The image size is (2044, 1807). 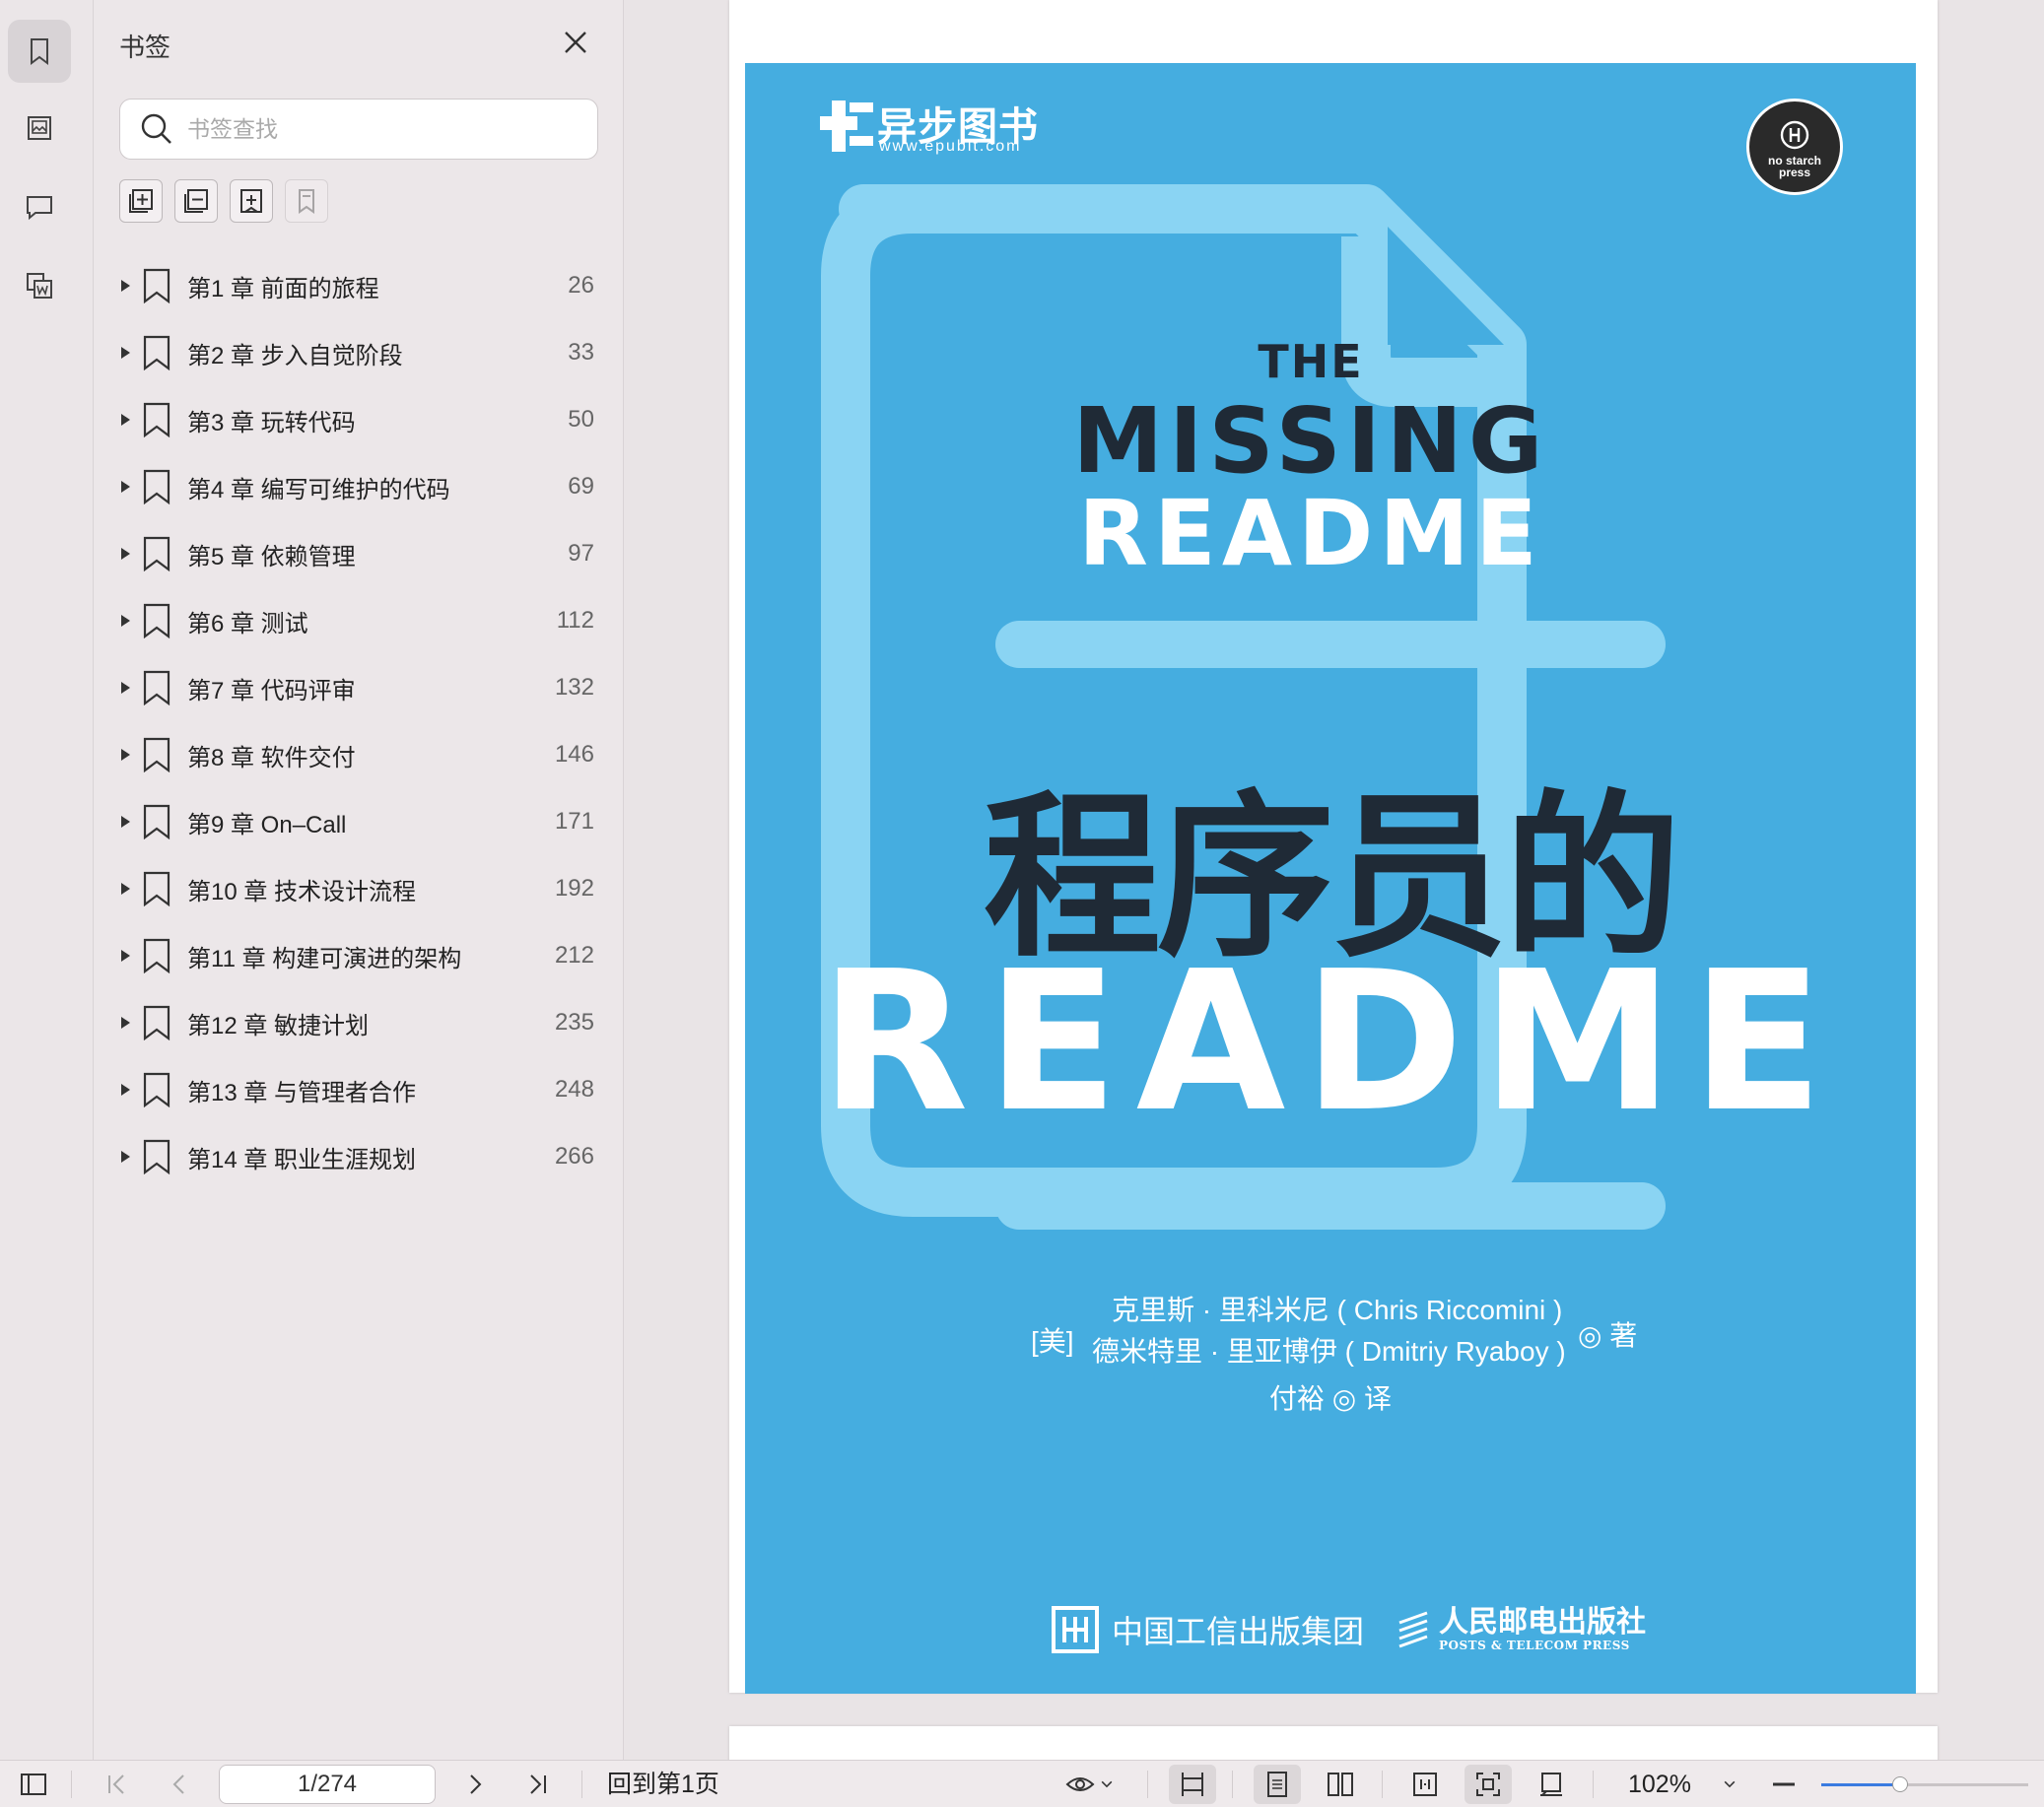 What do you see at coordinates (251, 201) in the screenshot?
I see `add-bookmark-button` at bounding box center [251, 201].